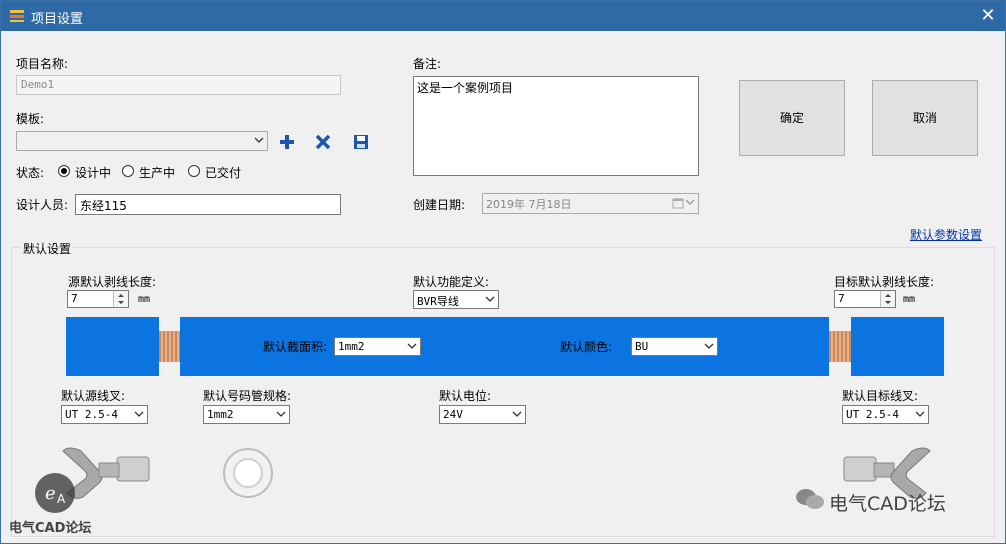  What do you see at coordinates (925, 118) in the screenshot?
I see `cancel-button: 取消` at bounding box center [925, 118].